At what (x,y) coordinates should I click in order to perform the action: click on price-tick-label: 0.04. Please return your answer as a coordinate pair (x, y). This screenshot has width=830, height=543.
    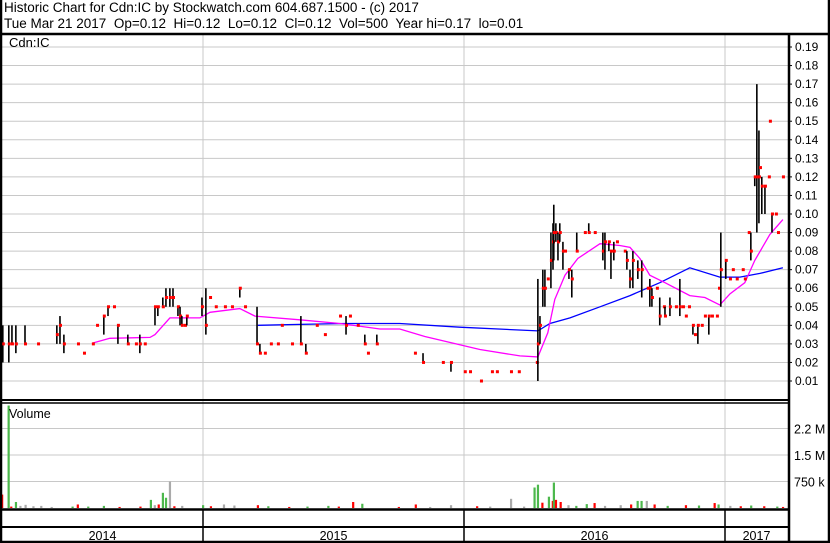
    Looking at the image, I should click on (807, 325).